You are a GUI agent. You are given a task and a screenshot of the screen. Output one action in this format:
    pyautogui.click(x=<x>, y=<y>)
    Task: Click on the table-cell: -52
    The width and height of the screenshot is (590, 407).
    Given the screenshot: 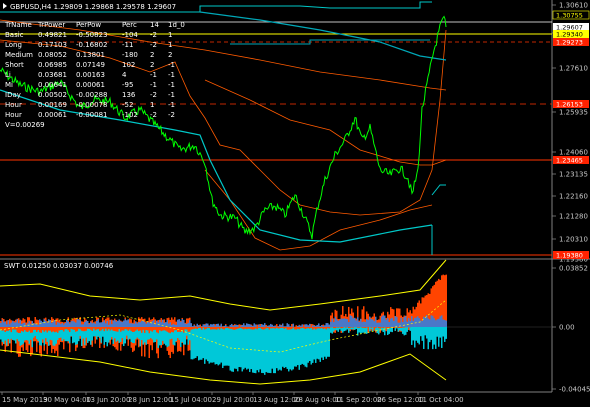 What is the action you would take?
    pyautogui.click(x=127, y=105)
    